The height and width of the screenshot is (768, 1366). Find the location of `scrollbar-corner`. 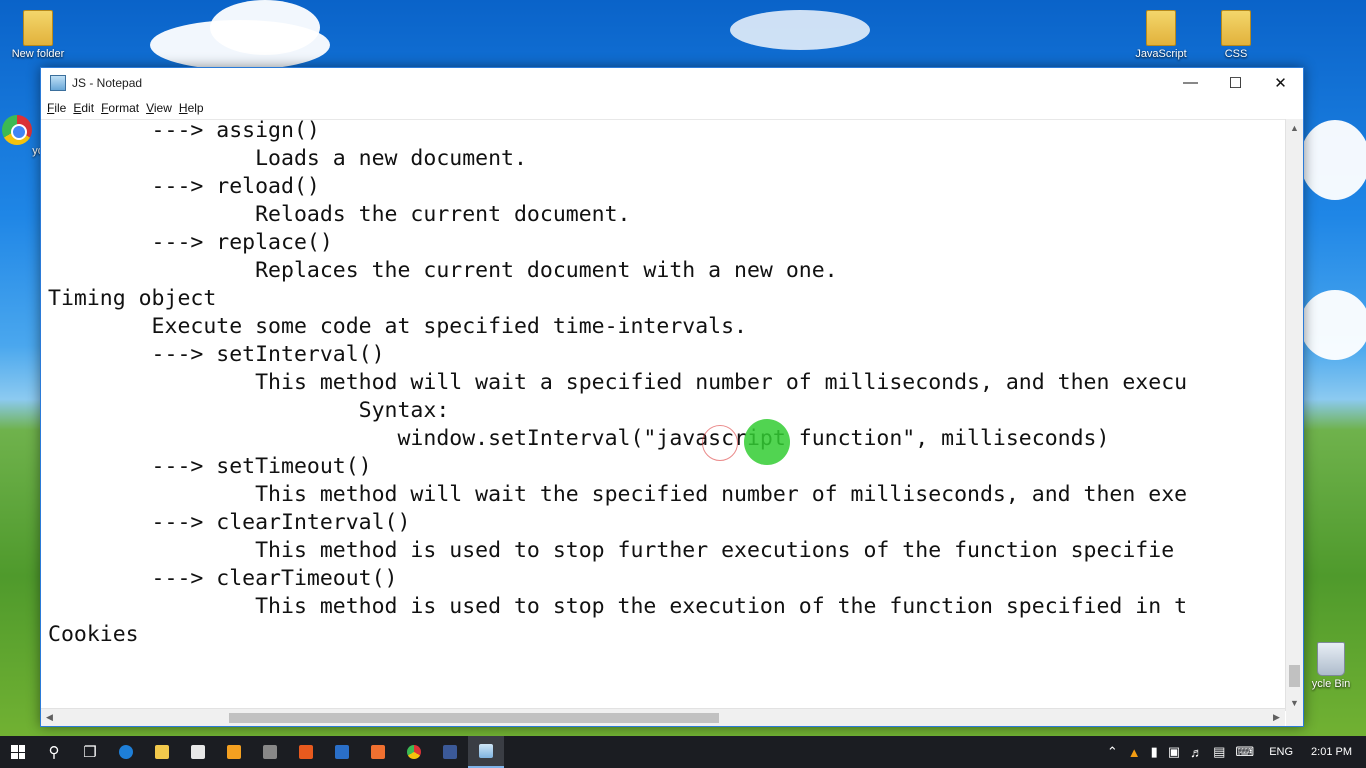

scrollbar-corner is located at coordinates (1294, 717).